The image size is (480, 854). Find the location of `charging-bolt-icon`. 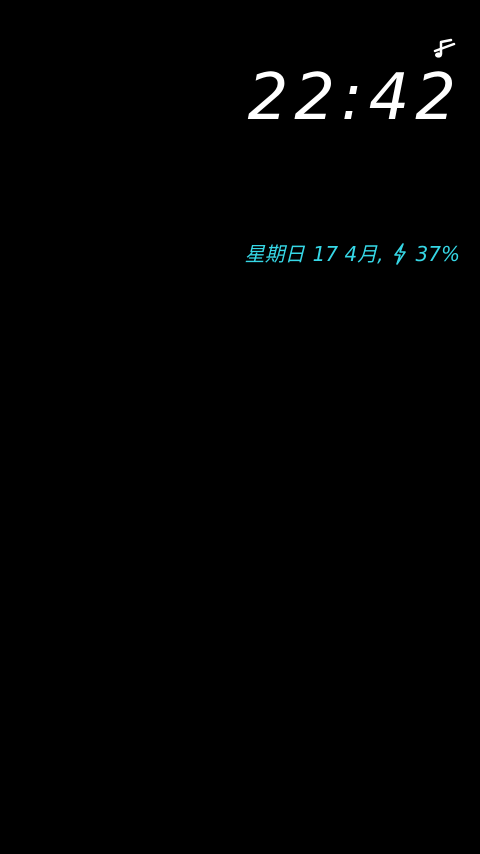

charging-bolt-icon is located at coordinates (399, 254).